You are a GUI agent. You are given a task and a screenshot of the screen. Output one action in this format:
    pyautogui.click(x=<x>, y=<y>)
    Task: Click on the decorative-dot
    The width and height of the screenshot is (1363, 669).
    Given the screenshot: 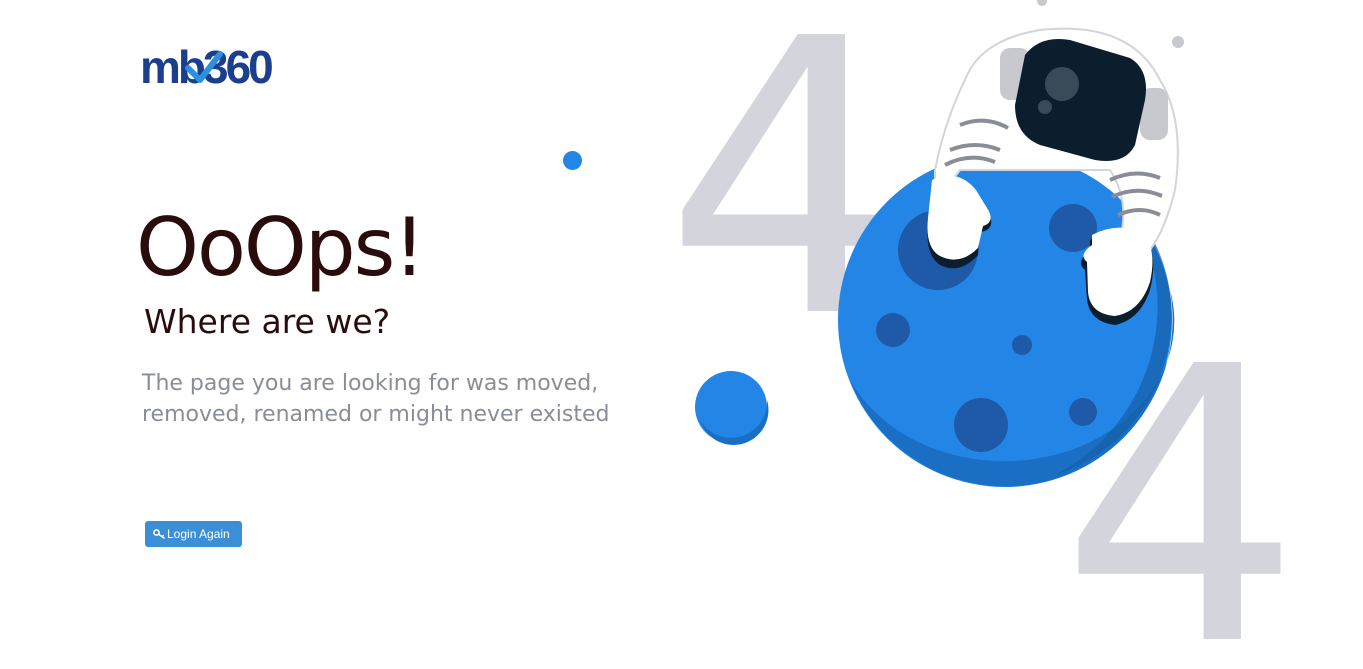 What is the action you would take?
    pyautogui.click(x=572, y=160)
    